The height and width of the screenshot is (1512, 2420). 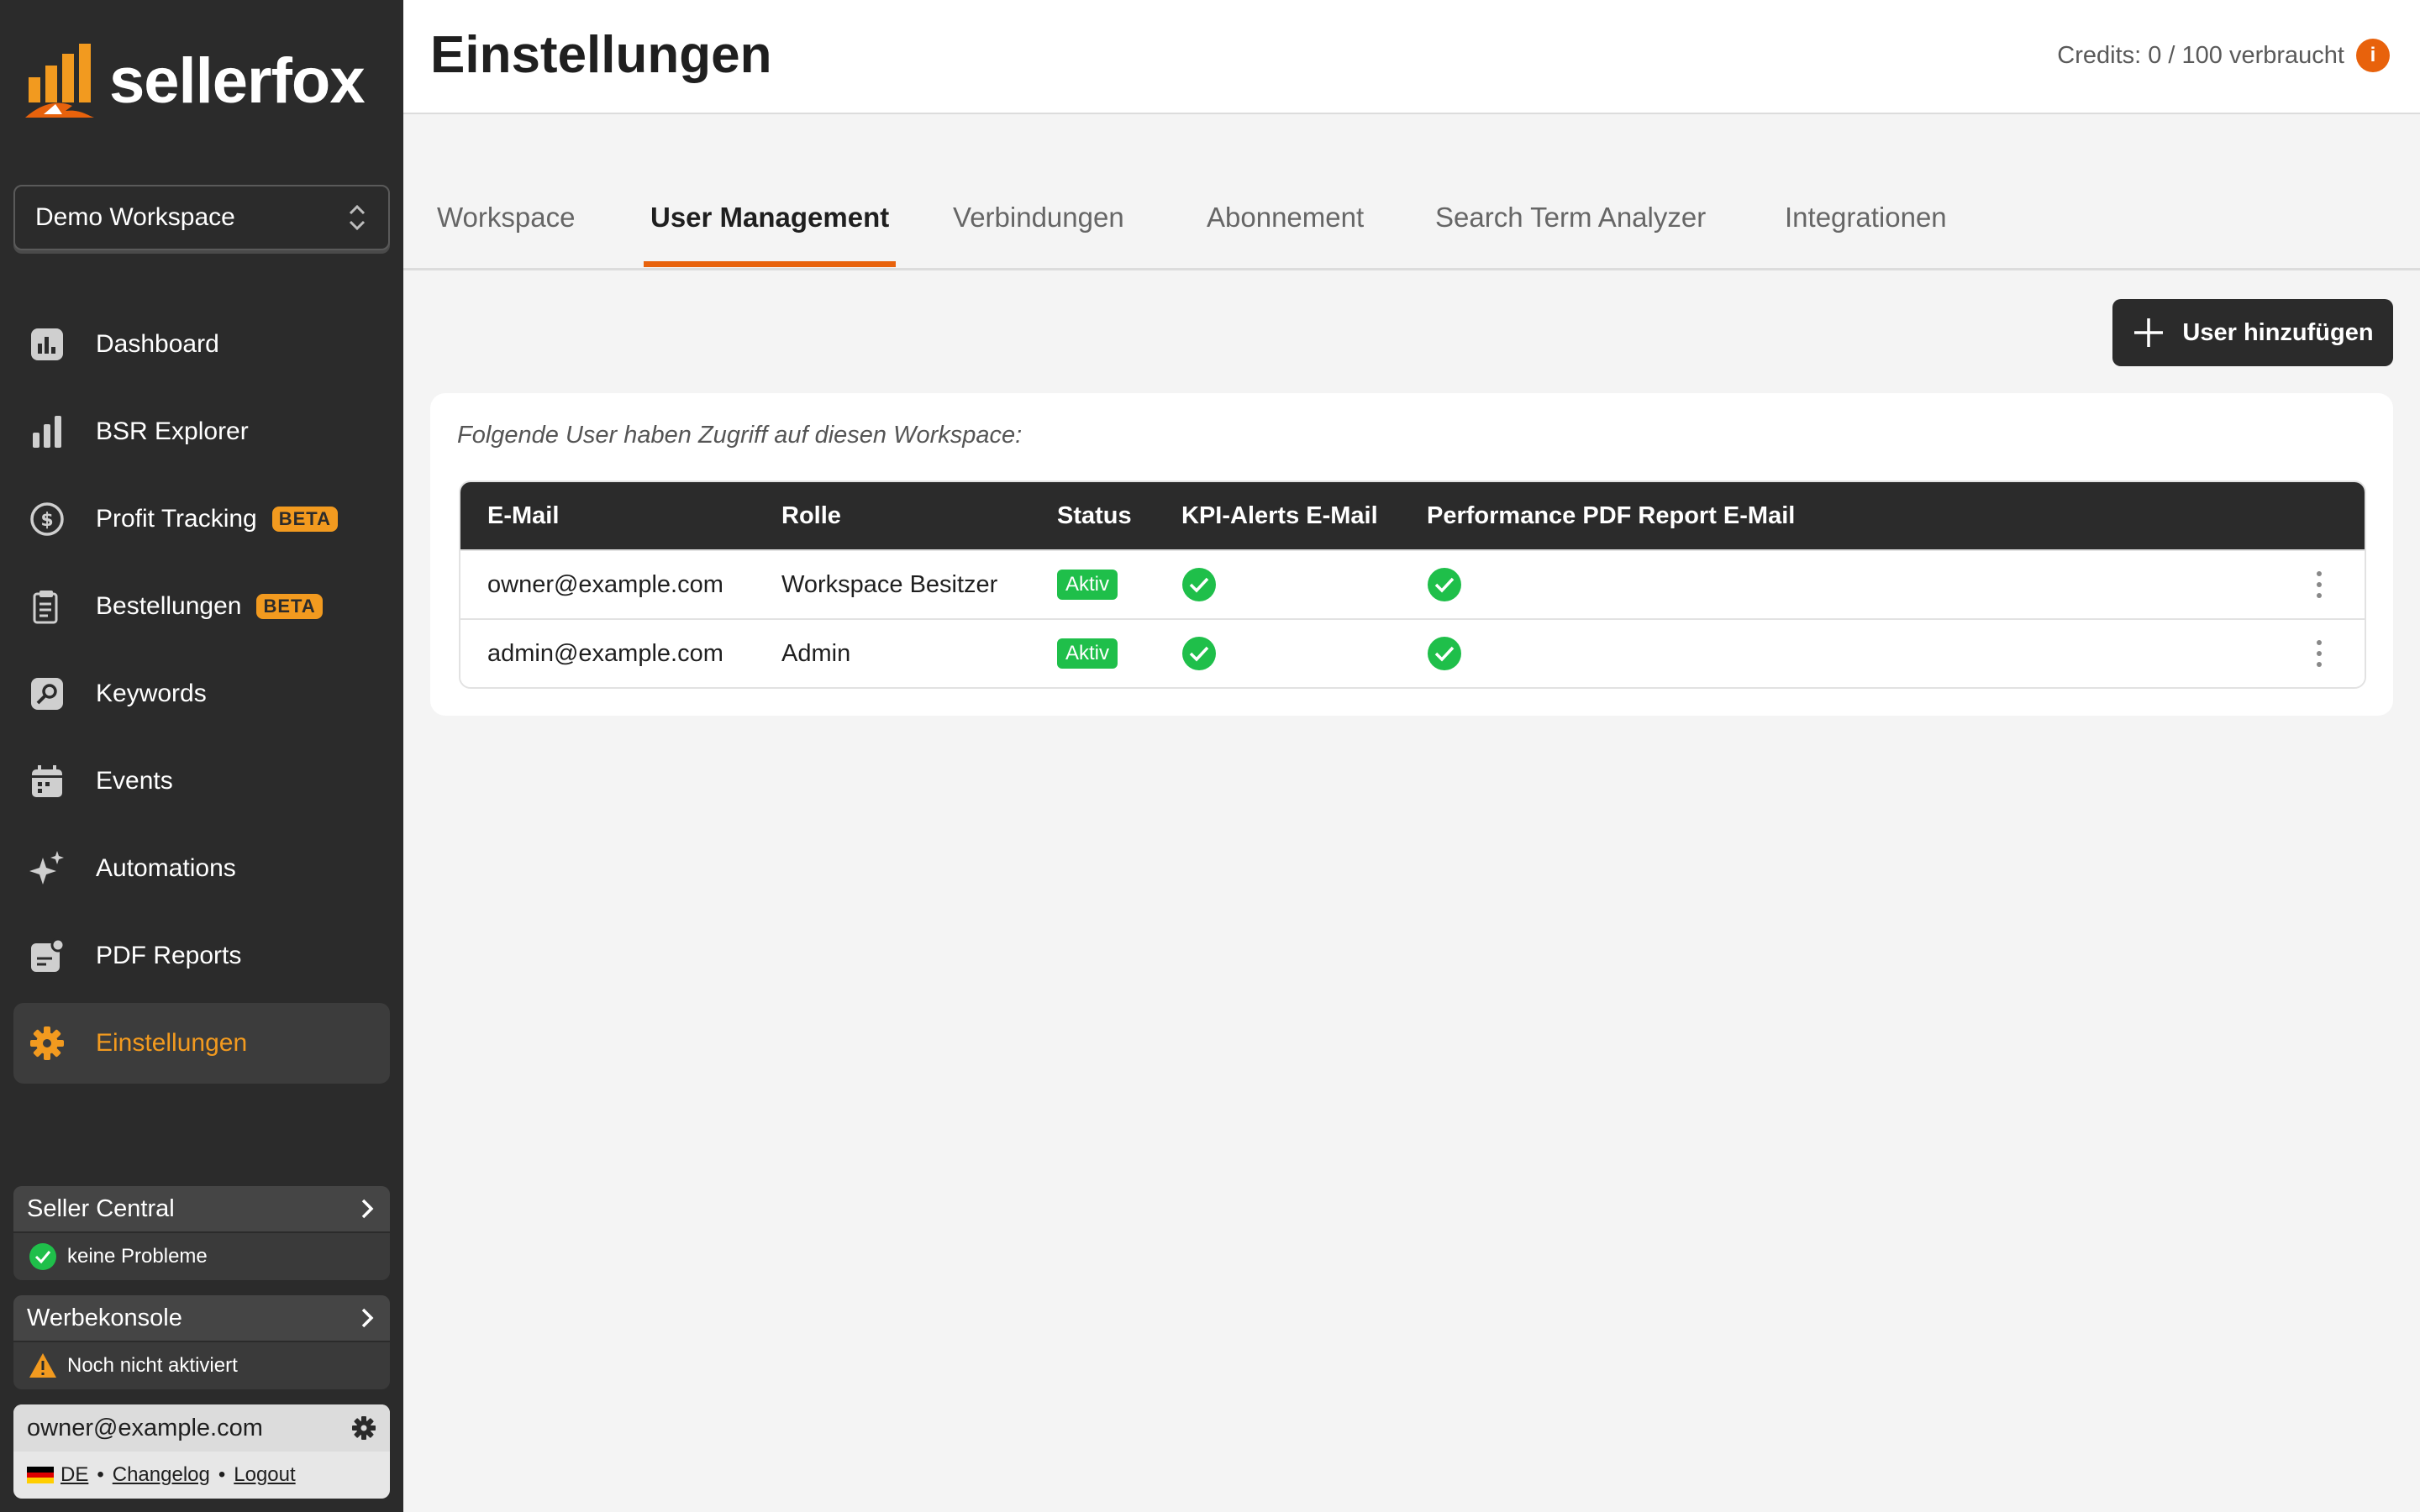 I want to click on sidebar-item-label: Bestellungen, so click(x=169, y=606).